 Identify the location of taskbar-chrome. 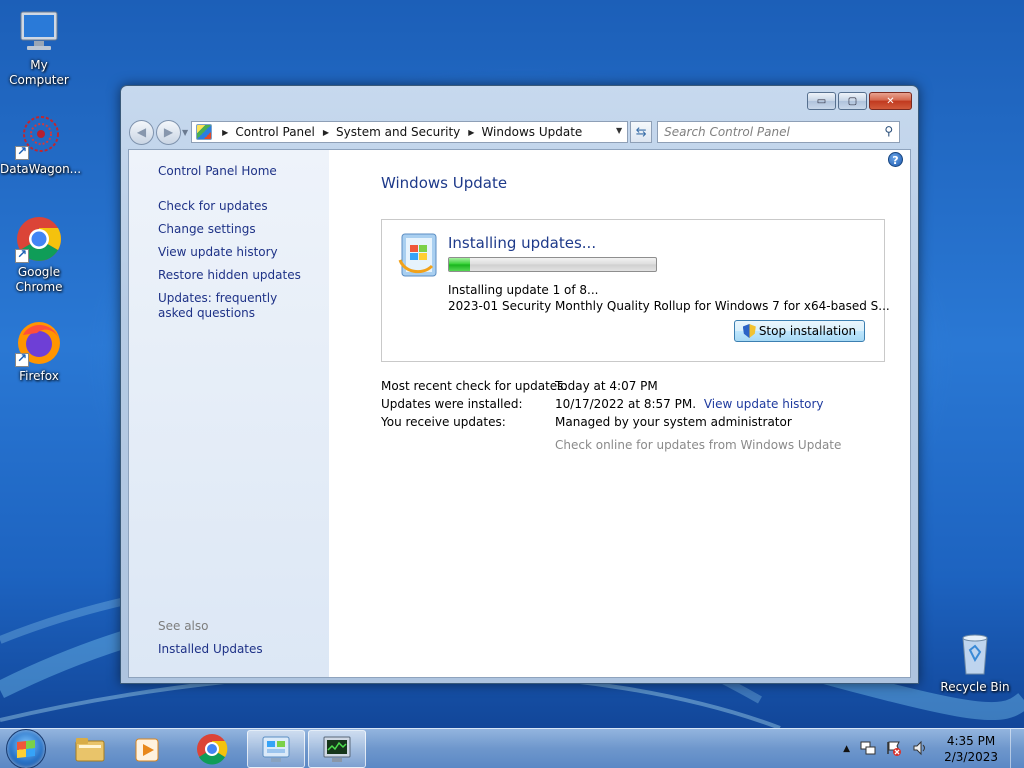
(212, 749).